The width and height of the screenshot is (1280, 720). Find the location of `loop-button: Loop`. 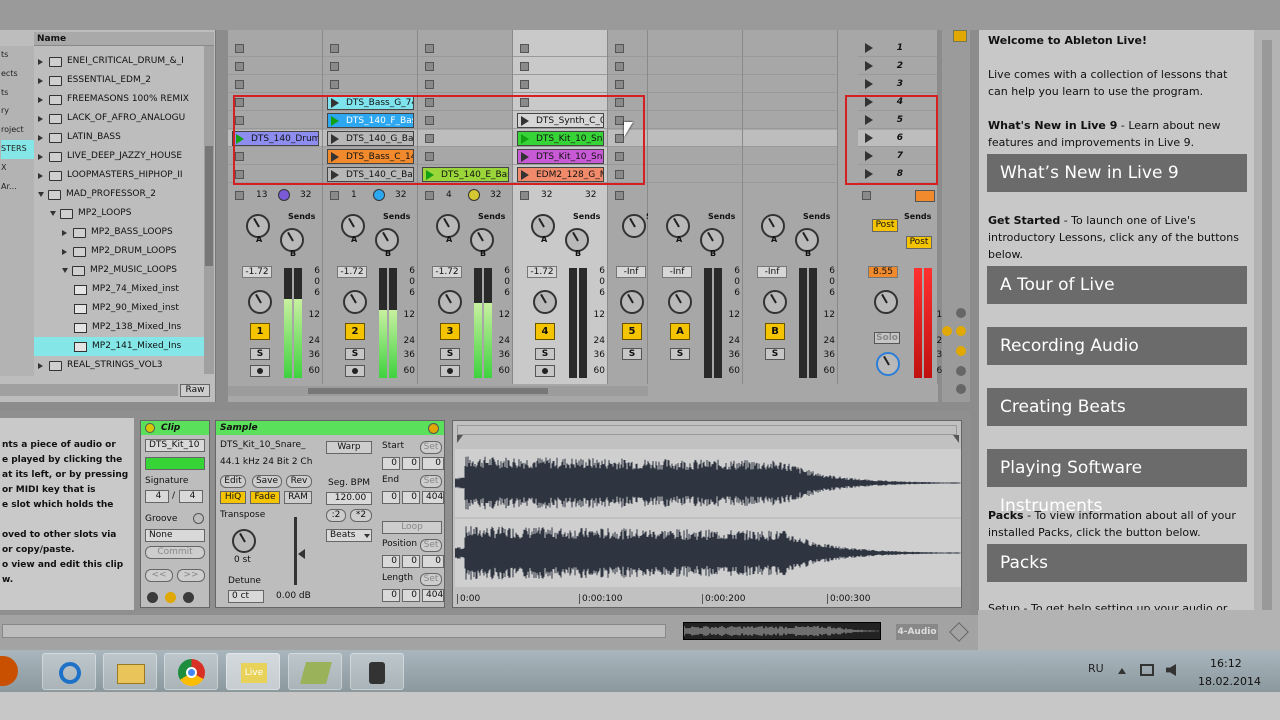

loop-button: Loop is located at coordinates (412, 527).